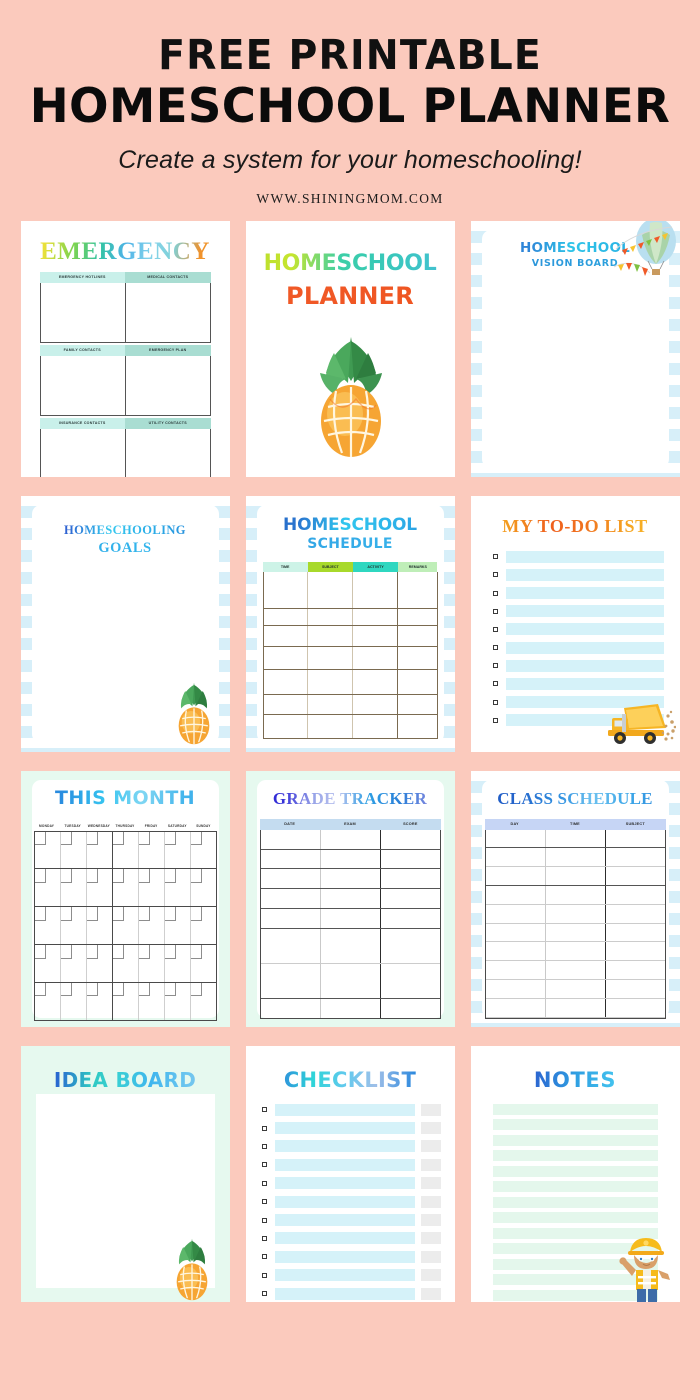  I want to click on planner-page-checklist: CHECKLIST, so click(350, 1173).